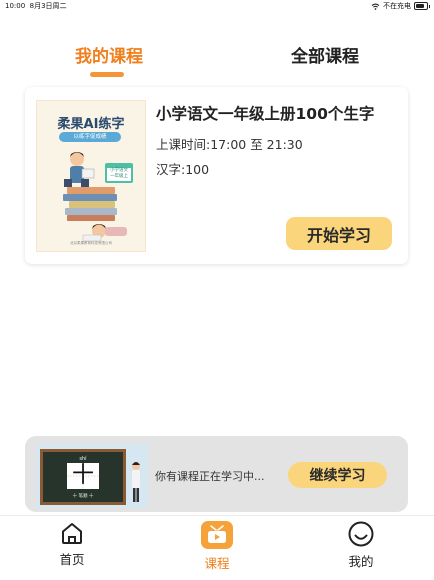  What do you see at coordinates (83, 496) in the screenshot?
I see `thumb-caption: 十 笔顺 十` at bounding box center [83, 496].